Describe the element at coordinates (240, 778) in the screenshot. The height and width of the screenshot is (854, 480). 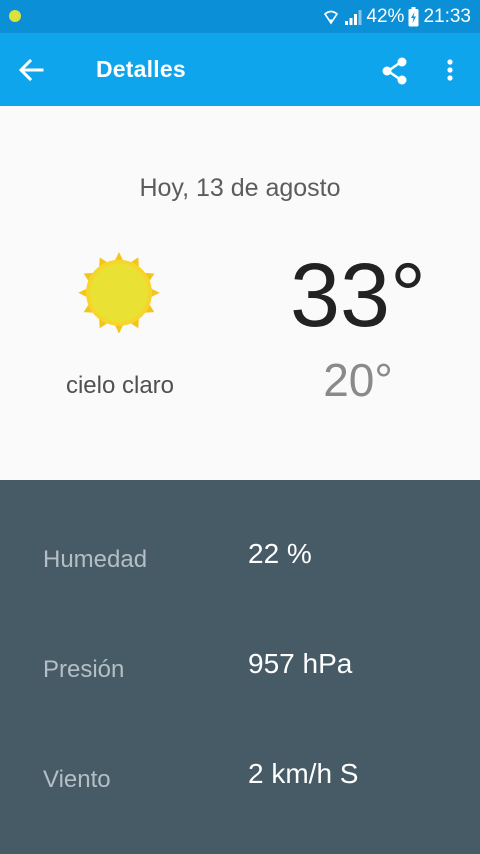
I see `detail-row-wind: Viento 2 km/h S` at that location.